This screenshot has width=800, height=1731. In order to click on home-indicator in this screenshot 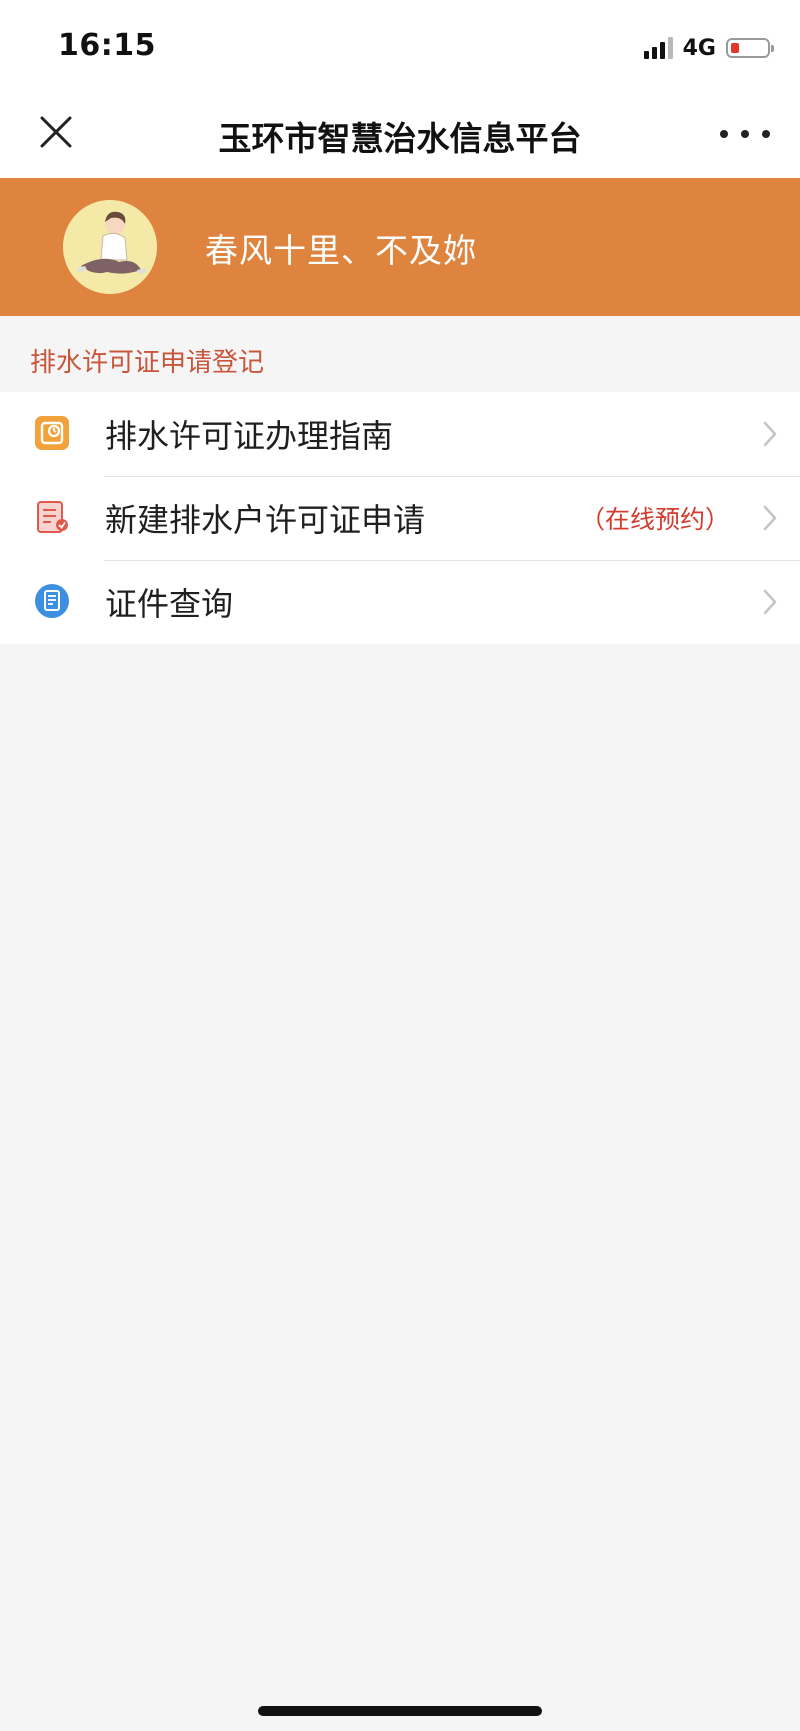, I will do `click(400, 1711)`.